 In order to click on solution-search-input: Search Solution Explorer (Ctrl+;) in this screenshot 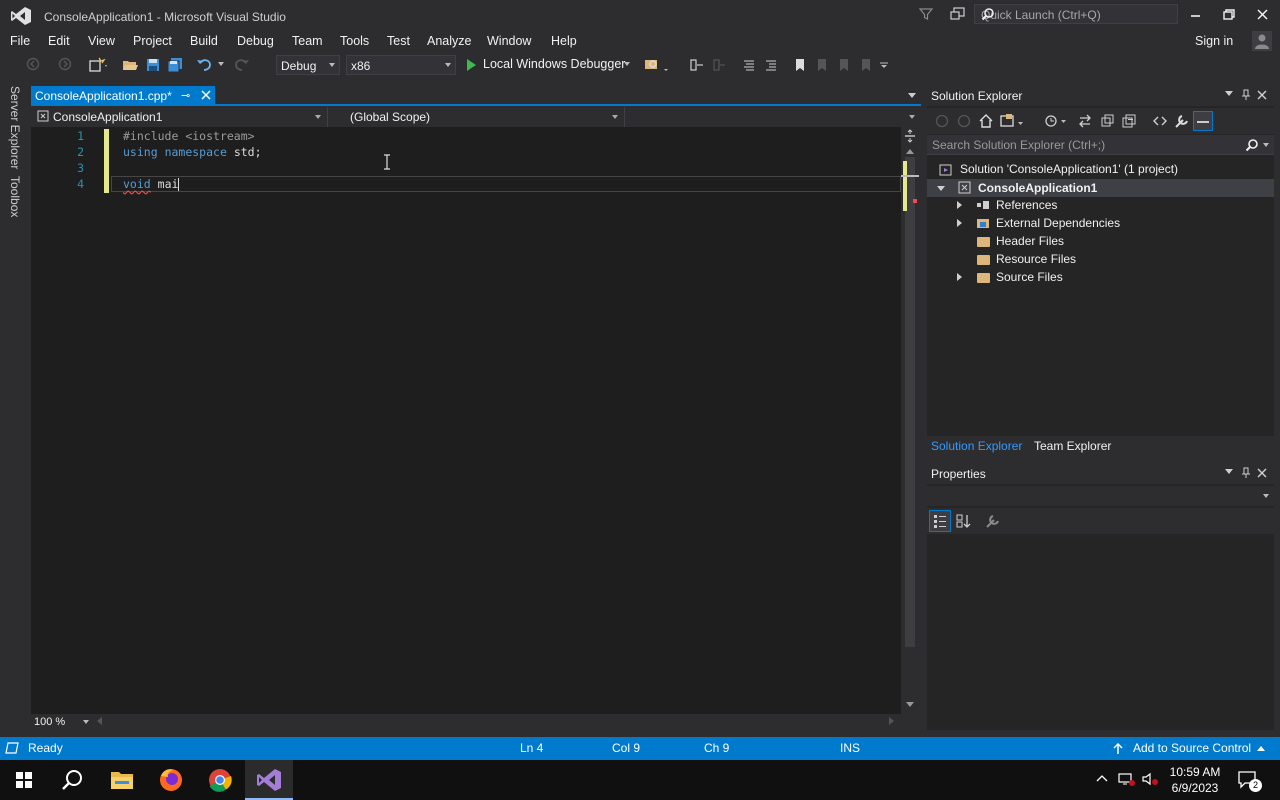, I will do `click(1100, 145)`.